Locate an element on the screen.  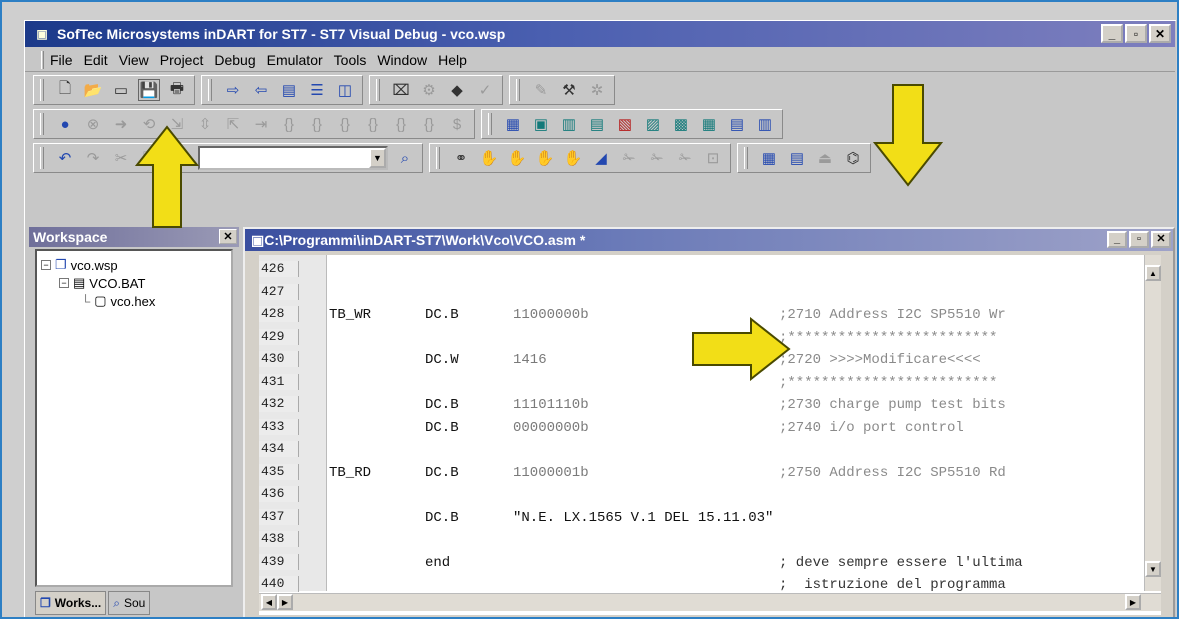
close-button: ✕ is located at coordinates (1160, 33).